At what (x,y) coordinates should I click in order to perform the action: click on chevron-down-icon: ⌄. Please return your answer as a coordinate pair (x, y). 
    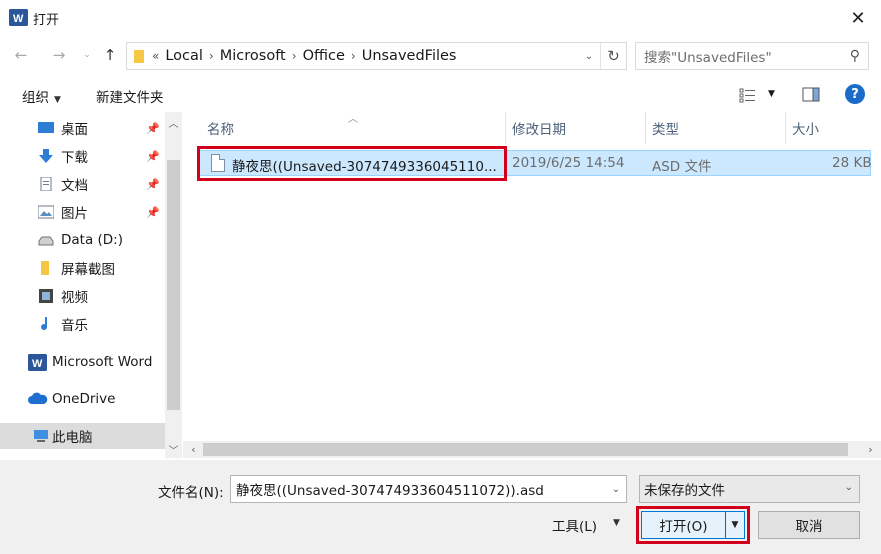
    Looking at the image, I should click on (87, 55).